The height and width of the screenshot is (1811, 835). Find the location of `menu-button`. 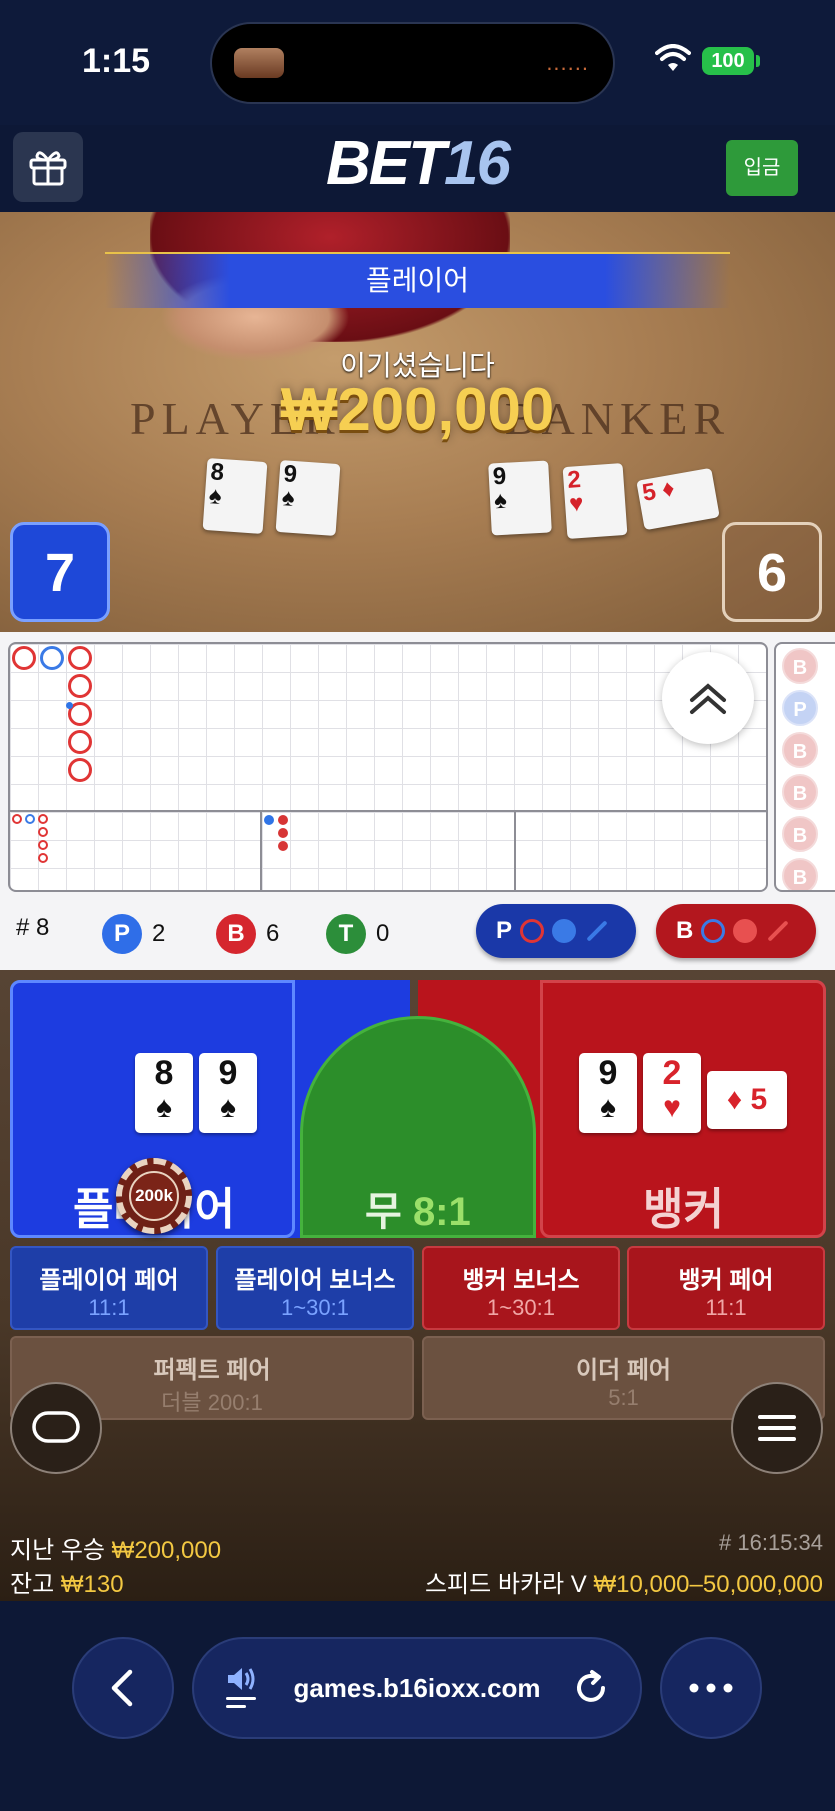

menu-button is located at coordinates (777, 1428).